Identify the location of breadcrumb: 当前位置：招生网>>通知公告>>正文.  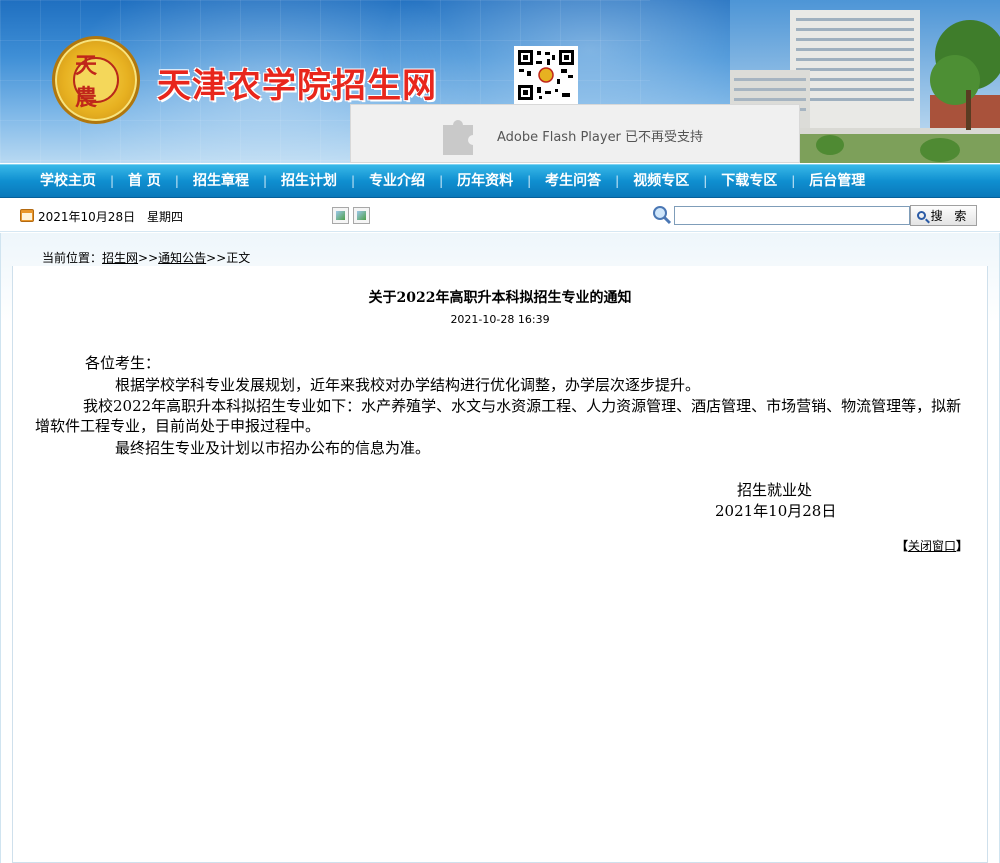
(146, 257).